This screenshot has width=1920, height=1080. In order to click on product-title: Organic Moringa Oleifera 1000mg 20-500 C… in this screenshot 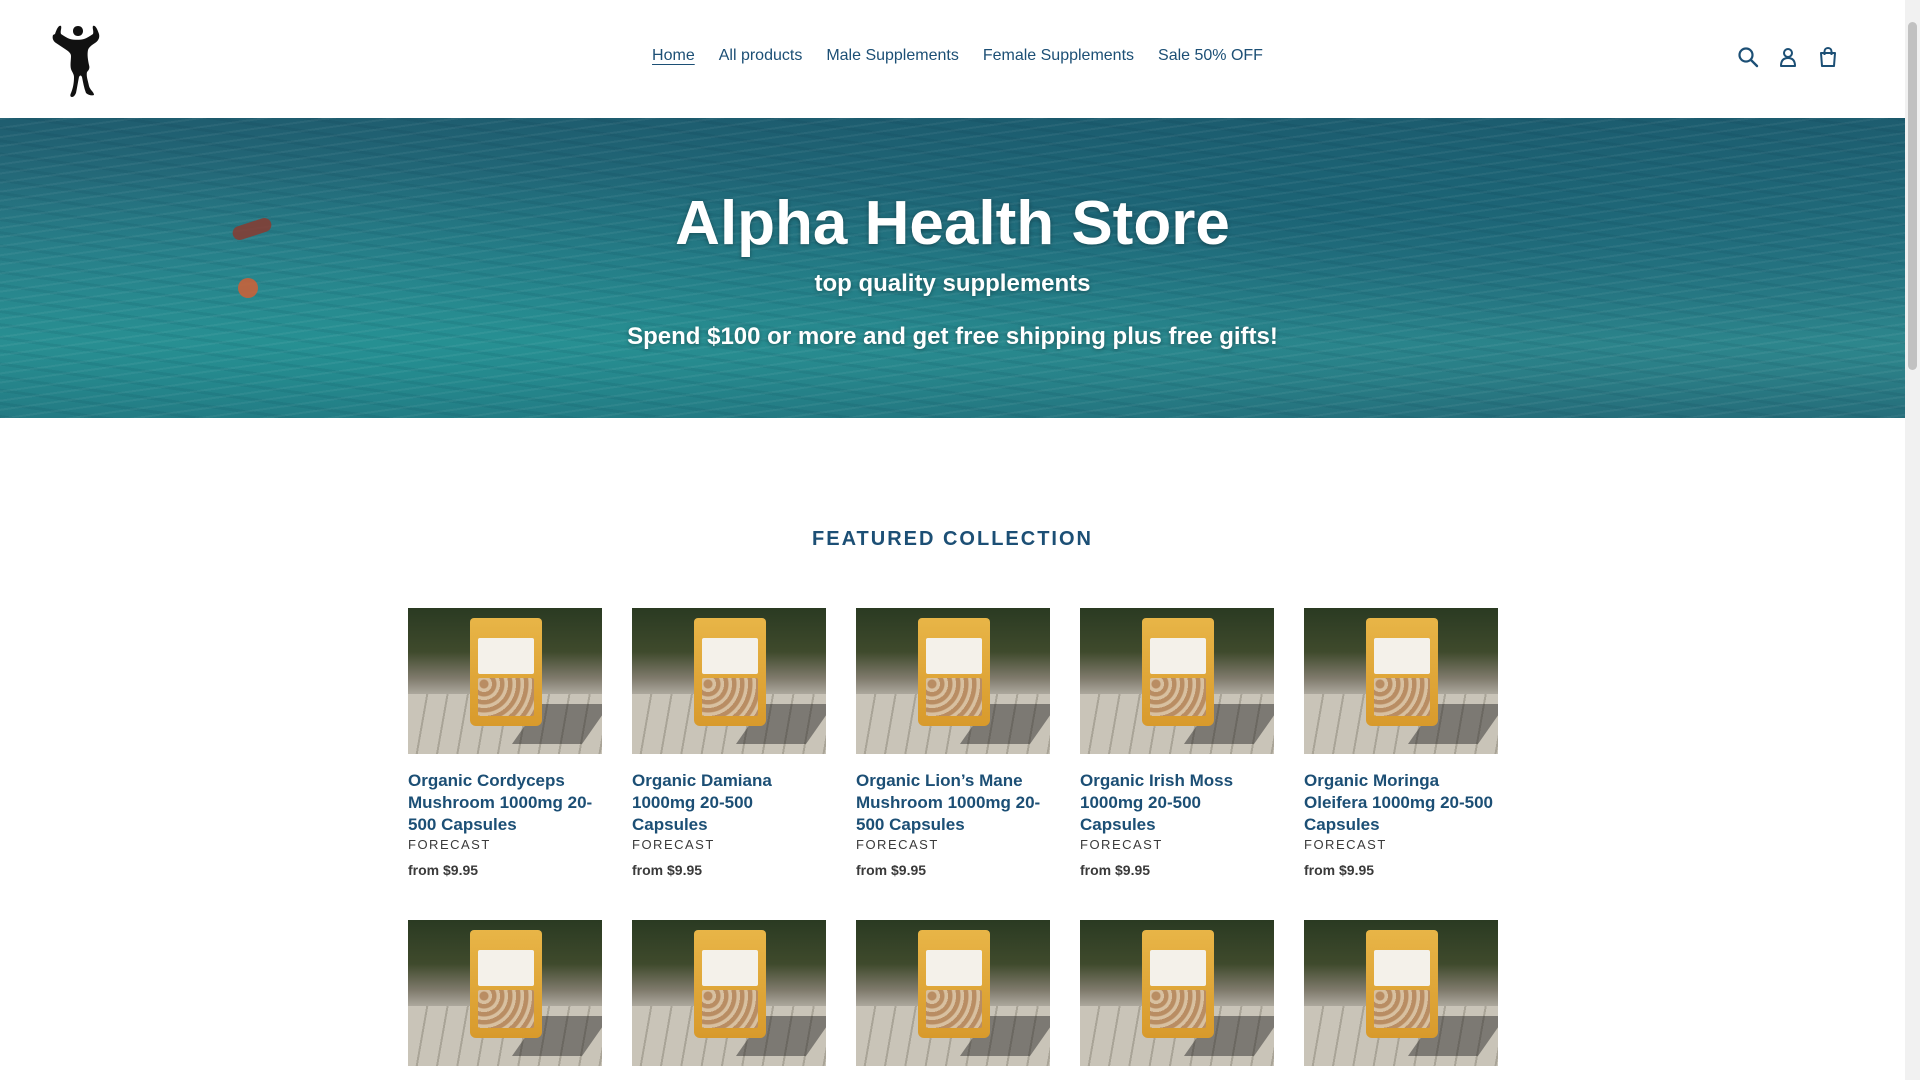, I will do `click(1401, 803)`.